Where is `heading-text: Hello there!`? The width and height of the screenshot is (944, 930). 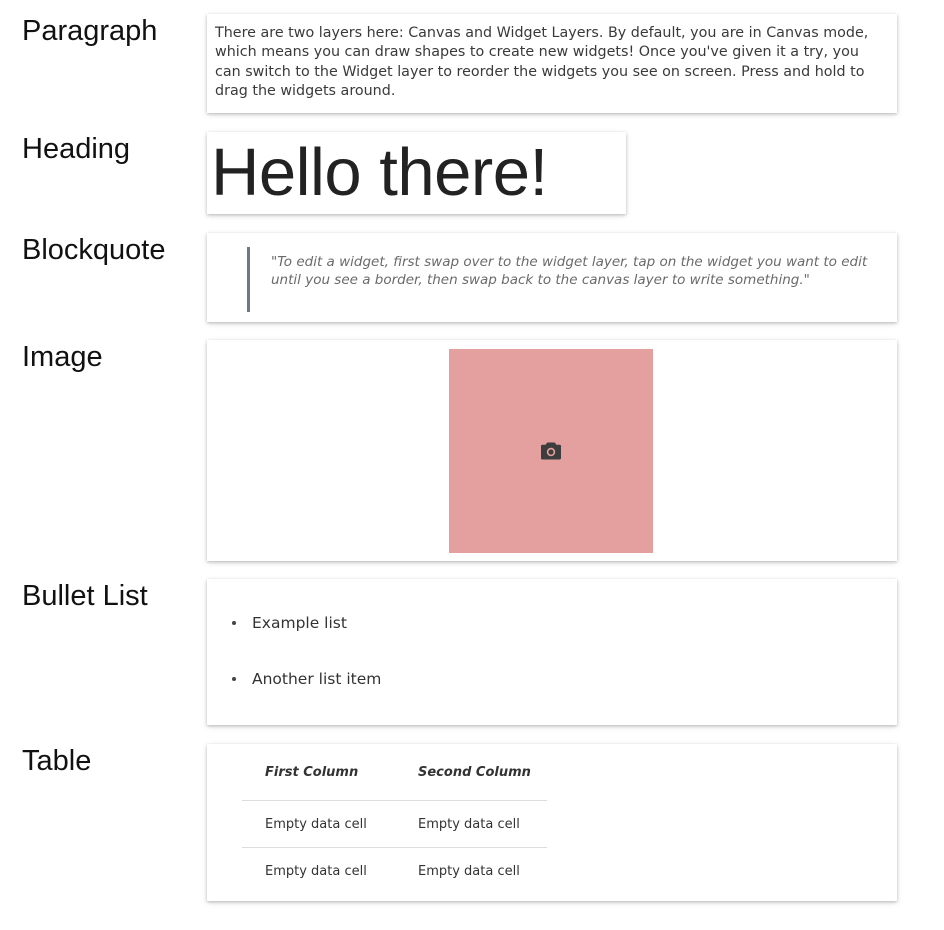 heading-text: Hello there! is located at coordinates (379, 172).